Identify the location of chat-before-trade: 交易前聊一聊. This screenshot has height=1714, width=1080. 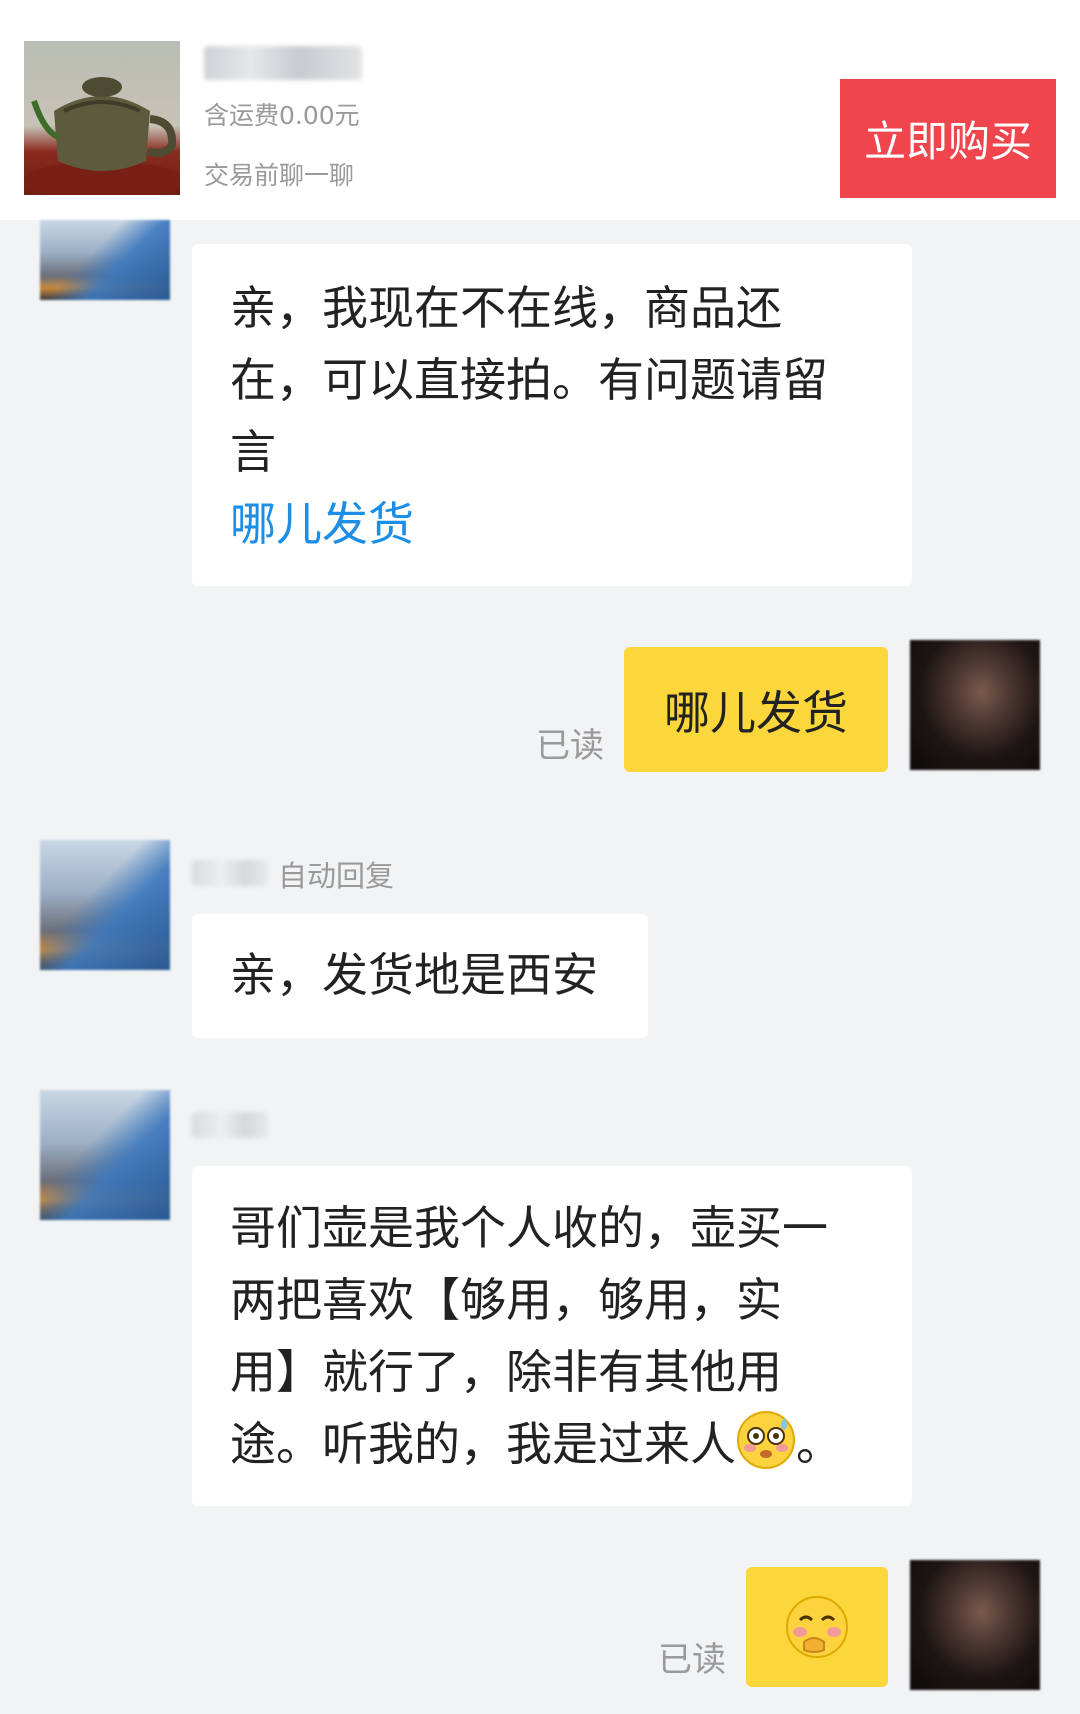
(279, 175).